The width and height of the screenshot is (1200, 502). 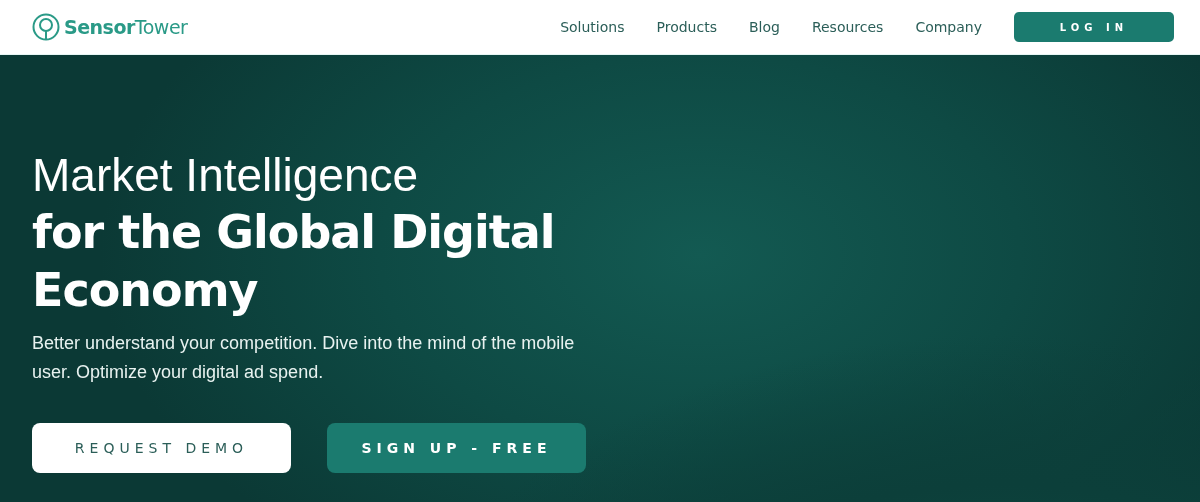 I want to click on logo-icon, so click(x=46, y=27).